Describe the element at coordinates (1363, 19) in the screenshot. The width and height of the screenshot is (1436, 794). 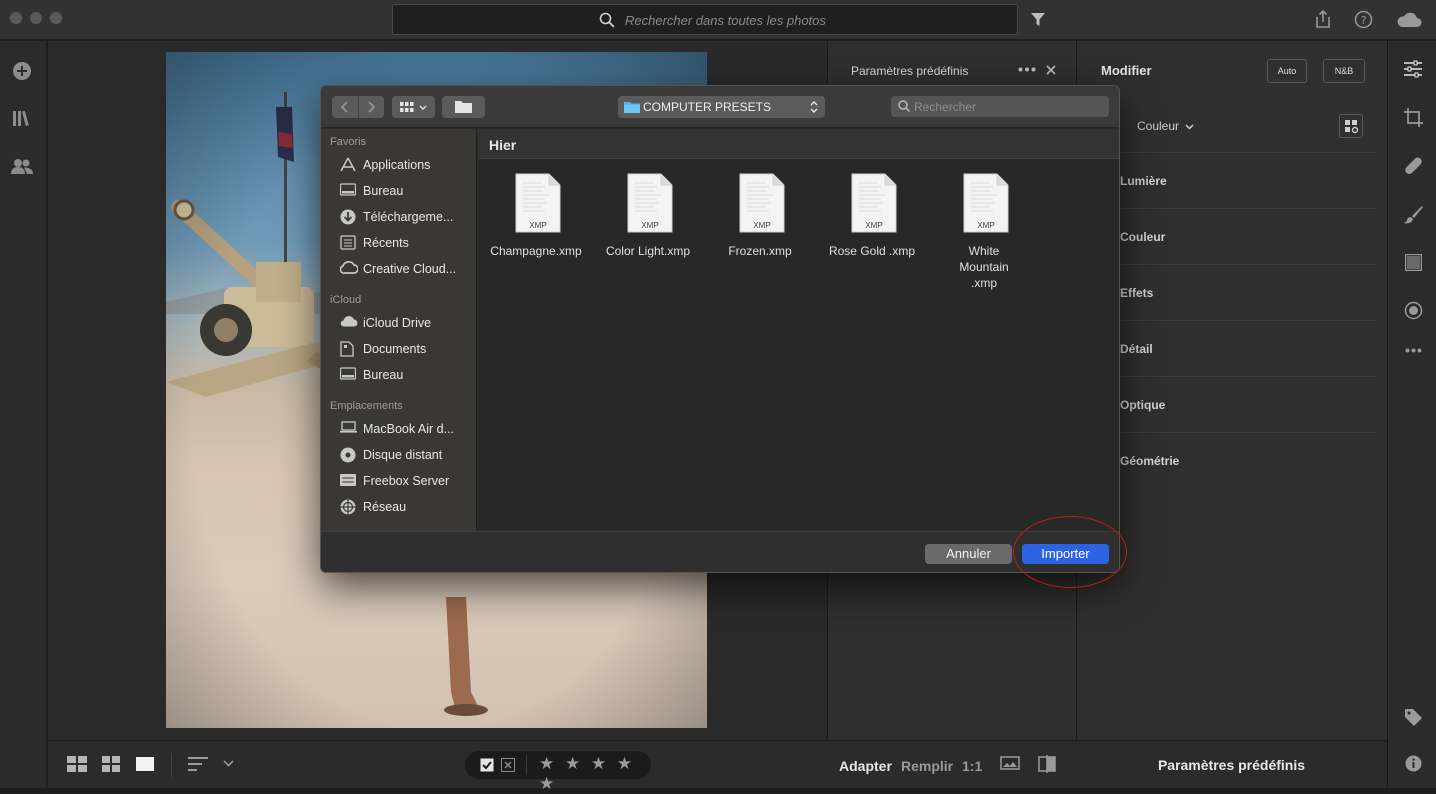
I see `help-icon: ?` at that location.